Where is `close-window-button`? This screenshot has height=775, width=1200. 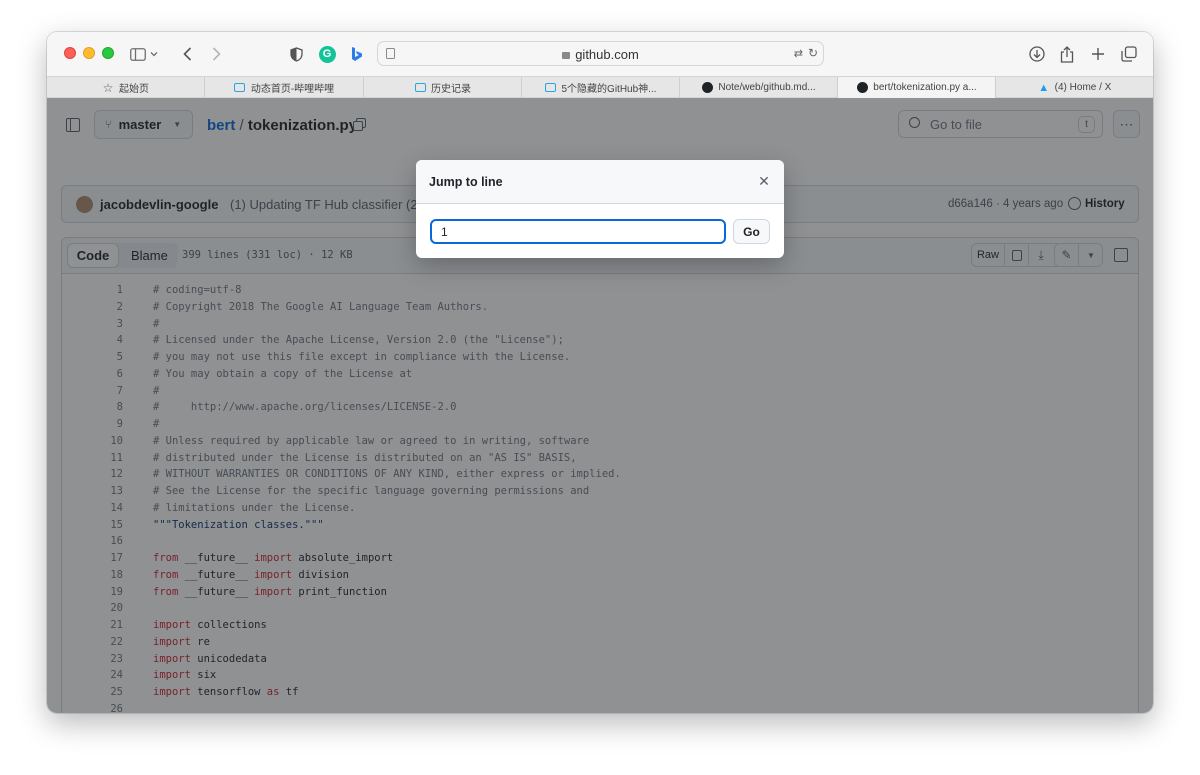 close-window-button is located at coordinates (70, 53).